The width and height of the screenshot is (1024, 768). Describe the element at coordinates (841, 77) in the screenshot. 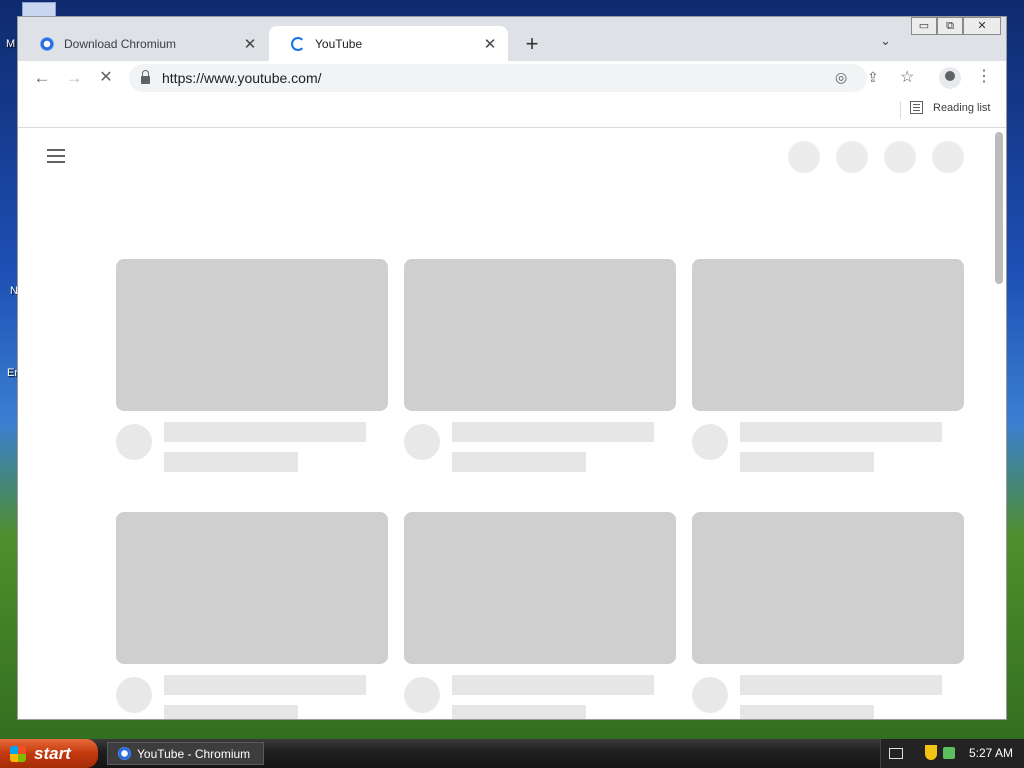

I see `eye-off-icon: ◎` at that location.